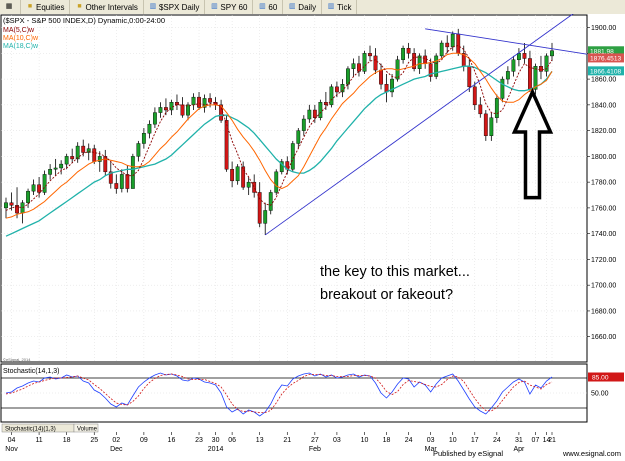 The height and width of the screenshot is (461, 625). Describe the element at coordinates (606, 71) in the screenshot. I see `price-label-text-2: 1866.4108` at that location.